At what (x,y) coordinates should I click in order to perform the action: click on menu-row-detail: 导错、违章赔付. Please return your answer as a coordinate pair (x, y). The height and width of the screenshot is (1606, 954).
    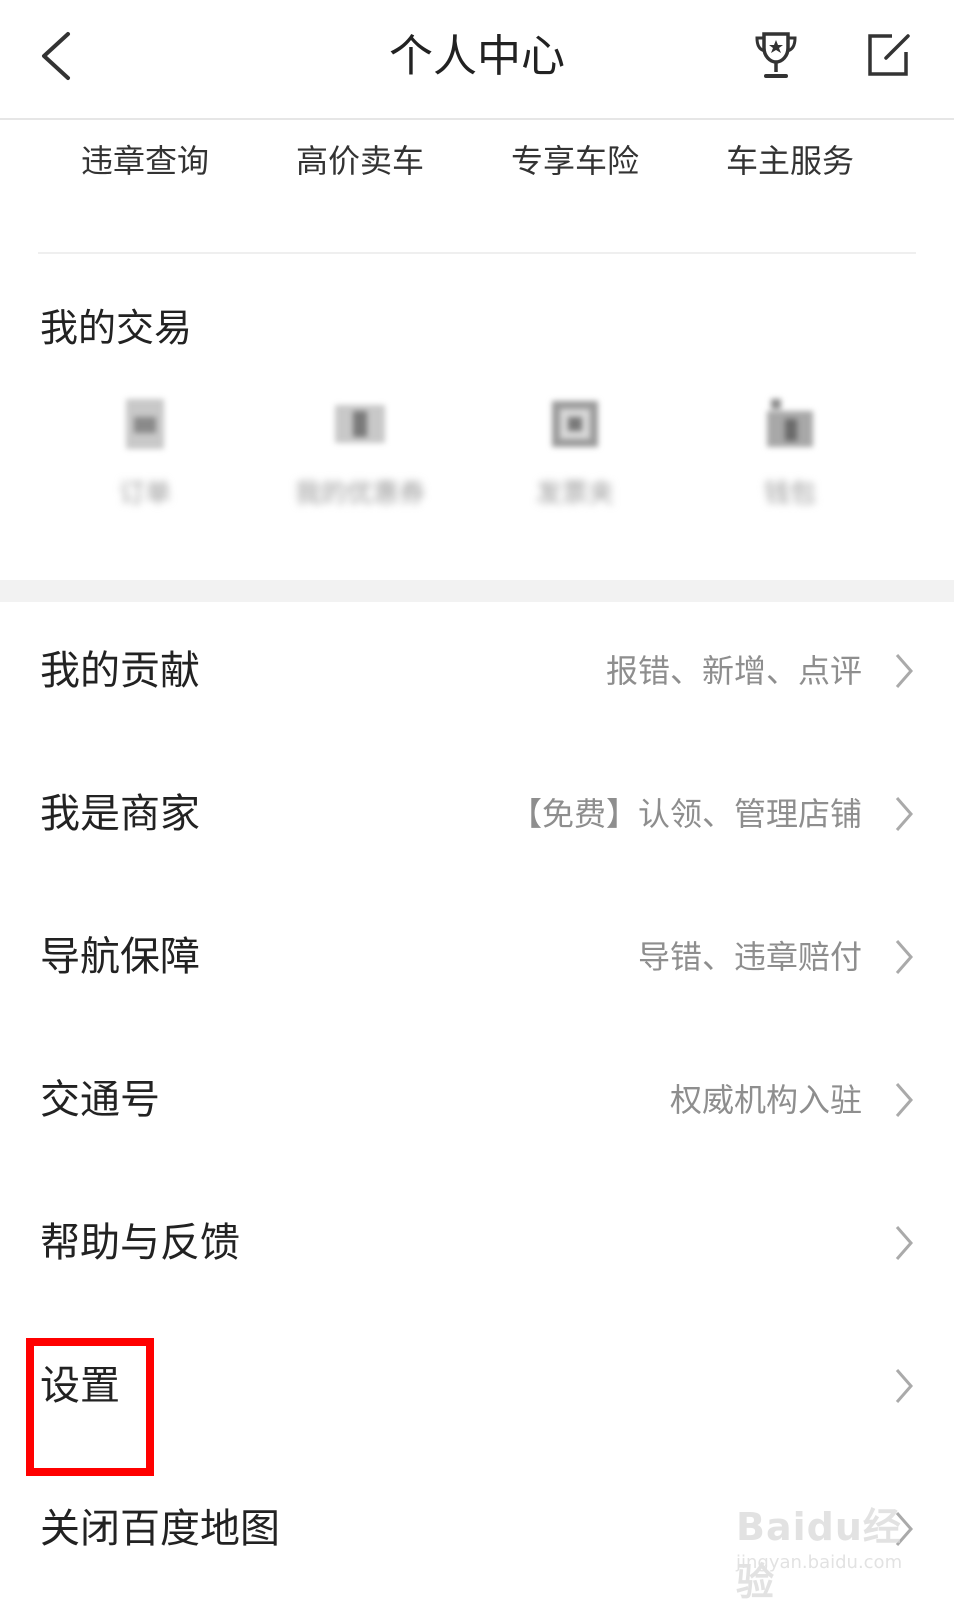
    Looking at the image, I should click on (749, 957).